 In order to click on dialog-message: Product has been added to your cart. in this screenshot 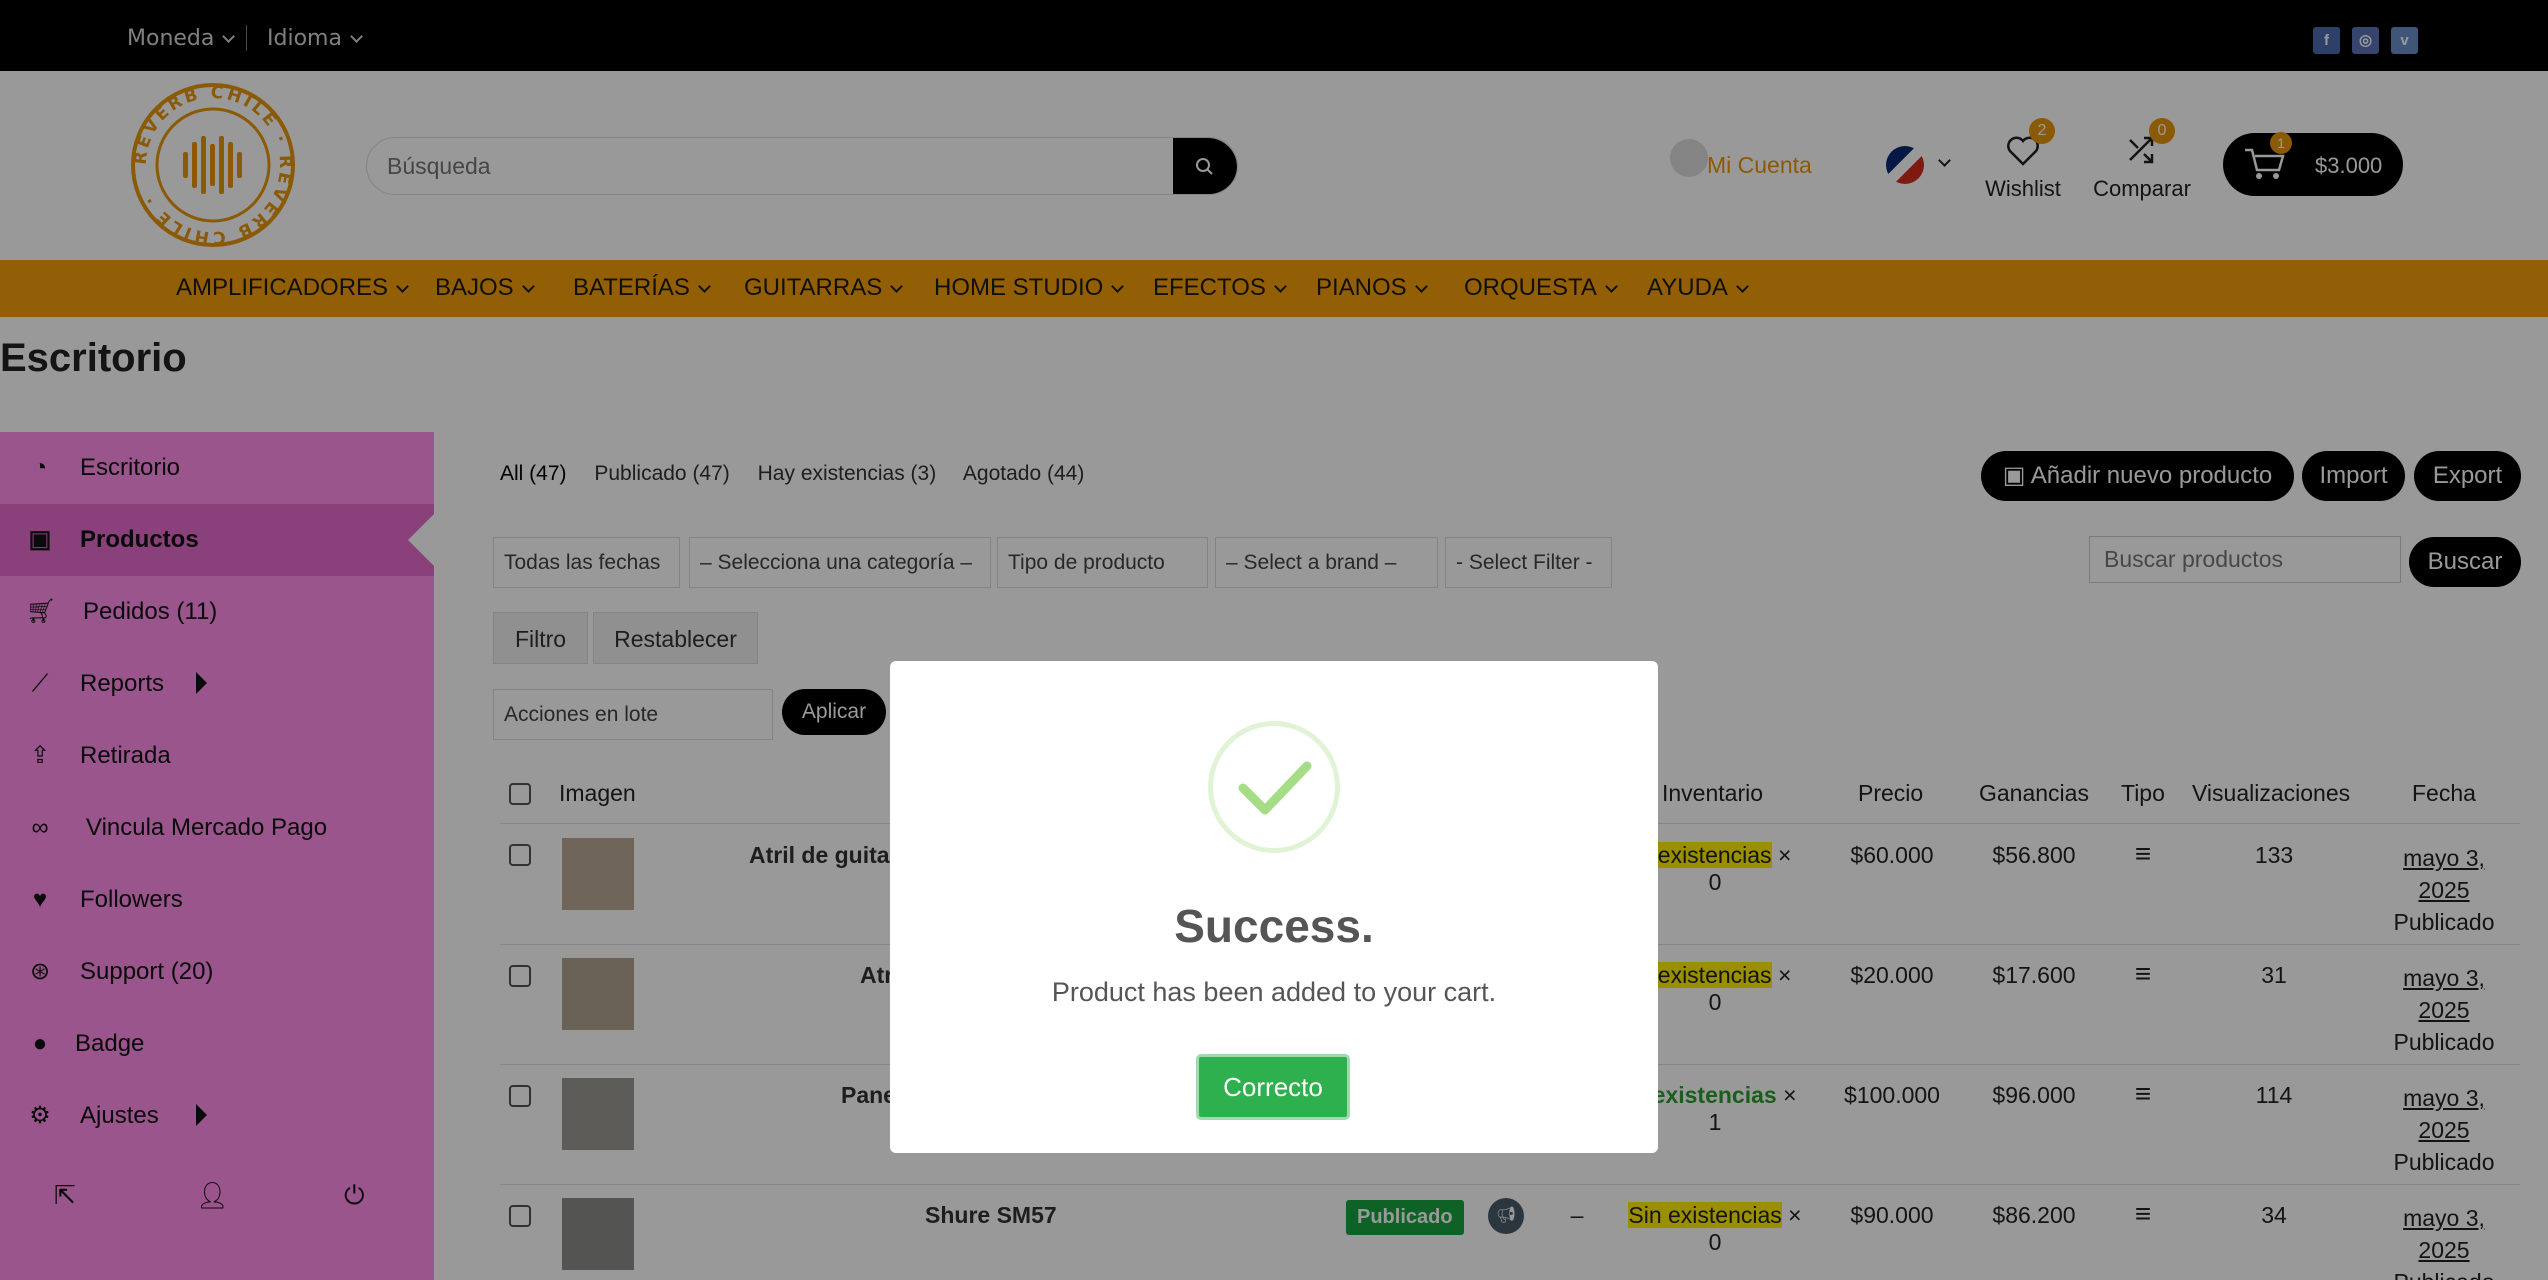, I will do `click(1274, 992)`.